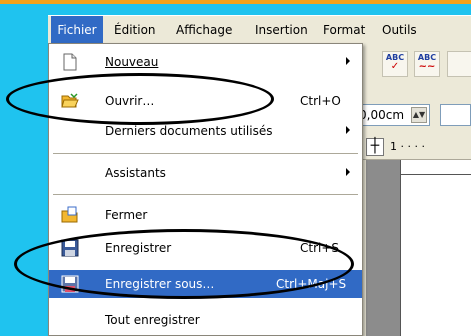 The image size is (471, 336). I want to click on menu-fichier: Fichier, so click(77, 30).